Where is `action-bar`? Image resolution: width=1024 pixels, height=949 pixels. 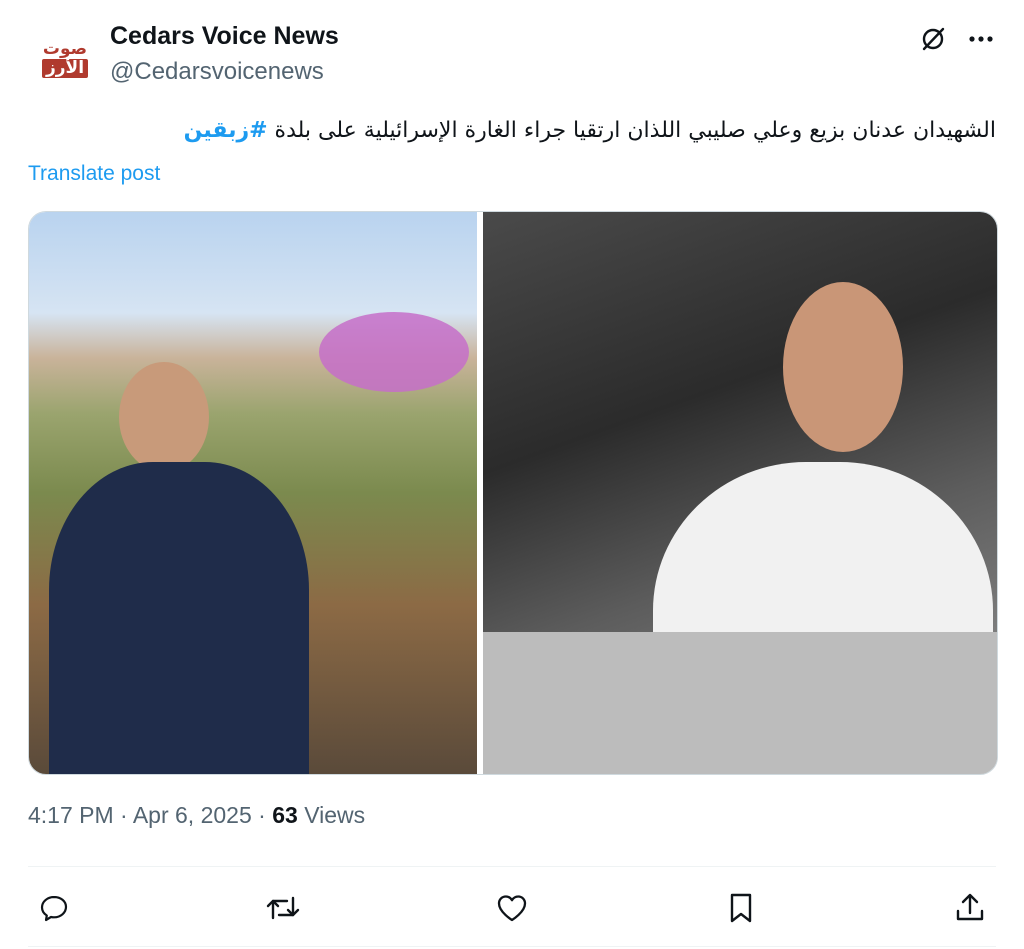 action-bar is located at coordinates (512, 908).